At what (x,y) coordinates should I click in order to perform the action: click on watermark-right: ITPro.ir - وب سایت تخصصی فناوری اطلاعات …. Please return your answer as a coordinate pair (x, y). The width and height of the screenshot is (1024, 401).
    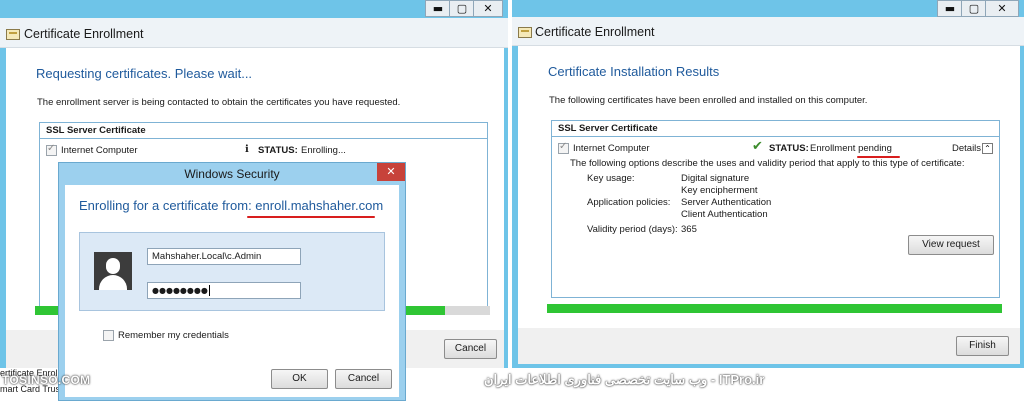
    Looking at the image, I should click on (624, 379).